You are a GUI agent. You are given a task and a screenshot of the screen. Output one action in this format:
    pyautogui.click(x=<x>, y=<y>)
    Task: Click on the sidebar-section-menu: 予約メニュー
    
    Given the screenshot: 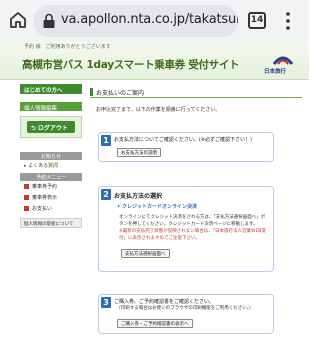 What is the action you would take?
    pyautogui.click(x=51, y=177)
    